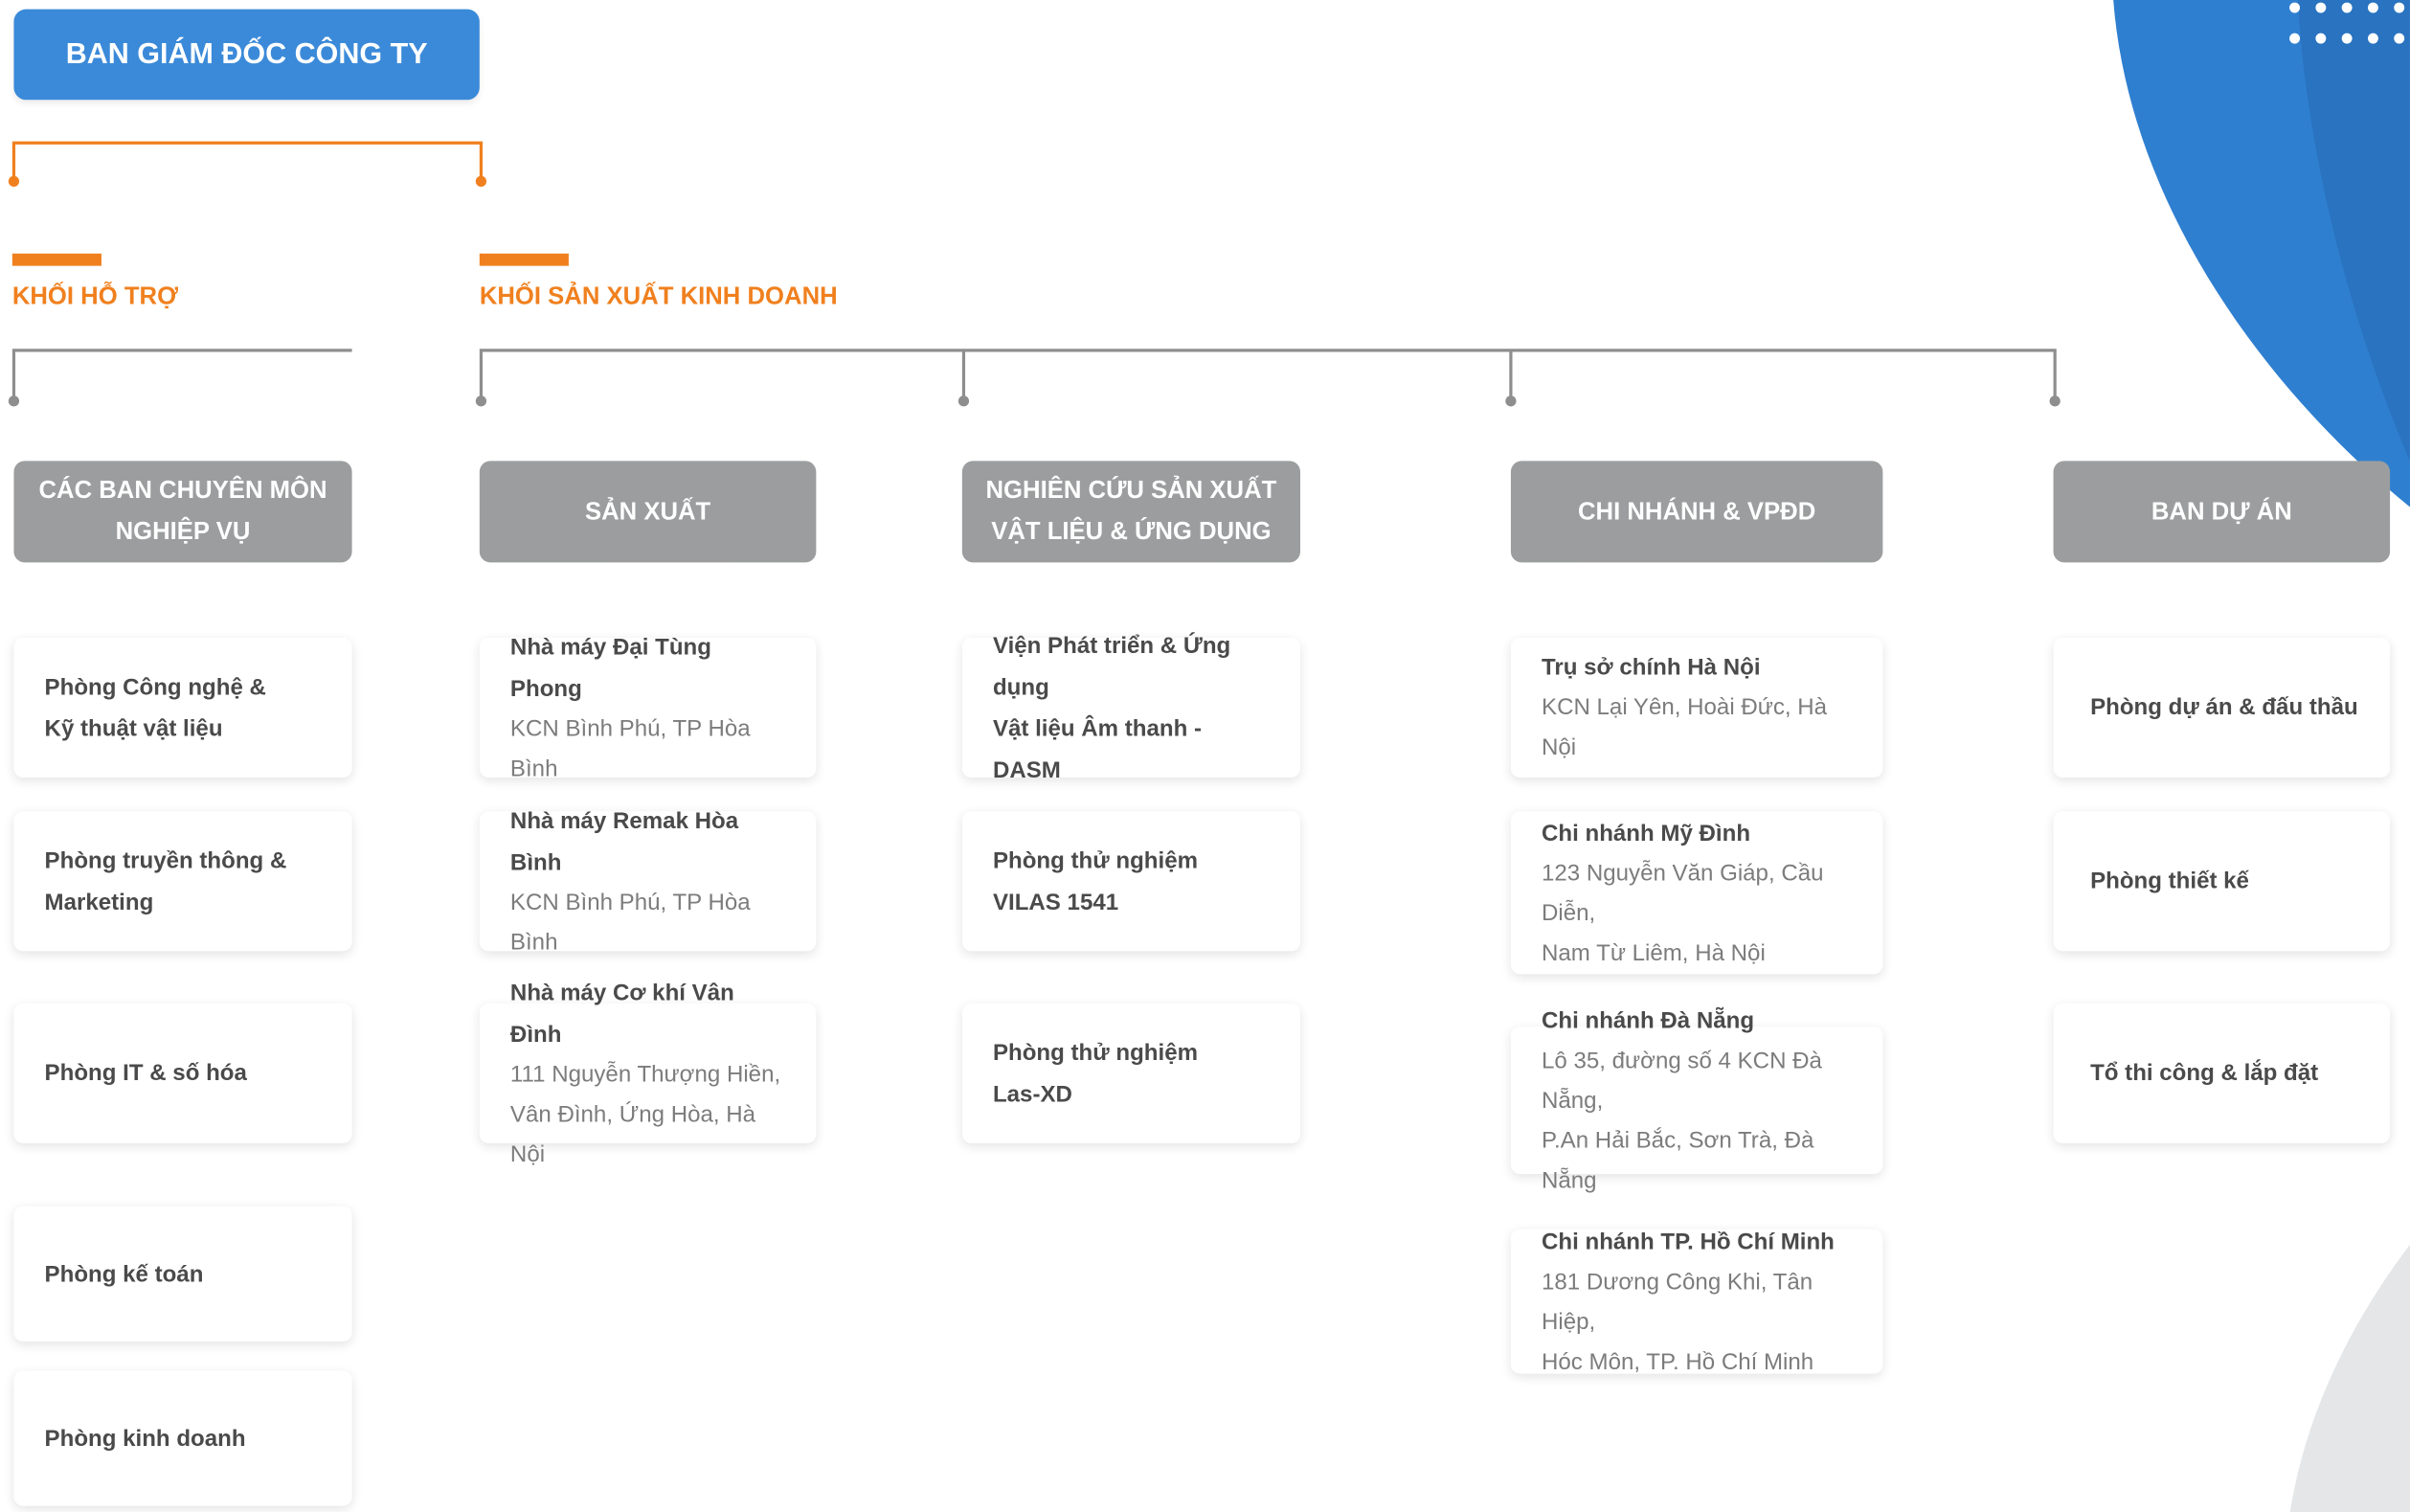  I want to click on column-header-departments: CÁC BAN CHUYÊN MÔN NGHIỆP VỤ, so click(182, 512).